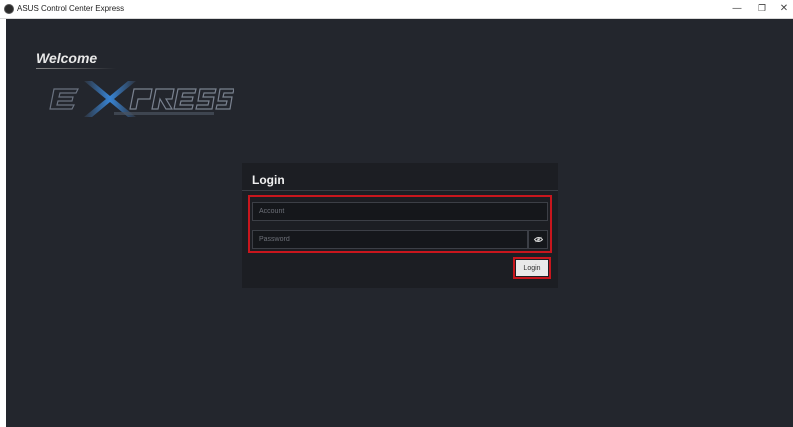 The height and width of the screenshot is (427, 793). I want to click on maximize-button: ❐, so click(762, 9).